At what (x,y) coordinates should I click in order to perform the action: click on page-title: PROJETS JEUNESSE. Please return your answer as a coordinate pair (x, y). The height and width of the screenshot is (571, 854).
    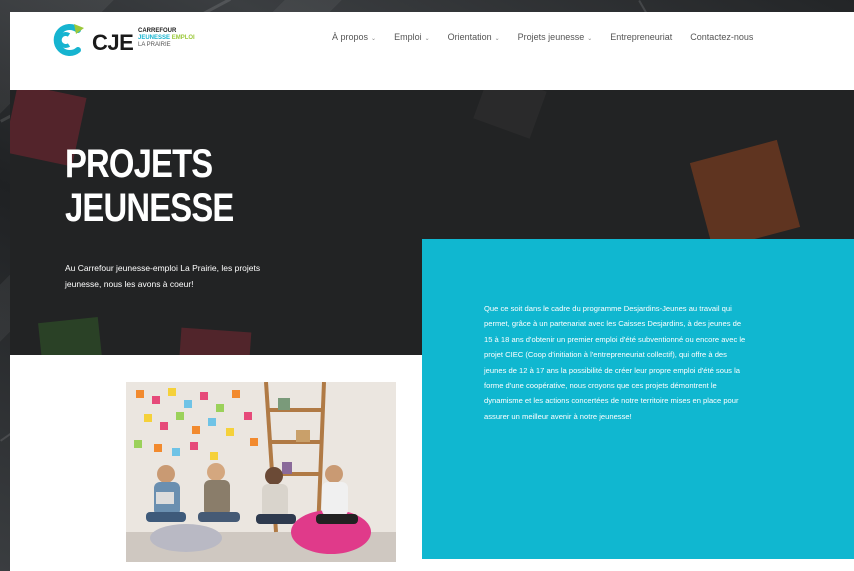
    Looking at the image, I should click on (149, 186).